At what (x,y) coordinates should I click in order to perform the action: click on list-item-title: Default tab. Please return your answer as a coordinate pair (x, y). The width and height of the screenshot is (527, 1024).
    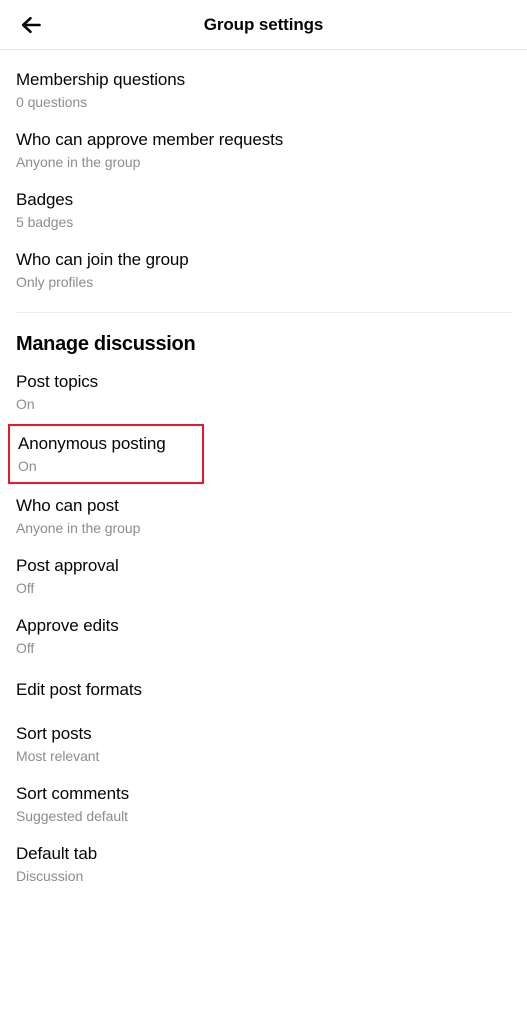
    Looking at the image, I should click on (57, 853).